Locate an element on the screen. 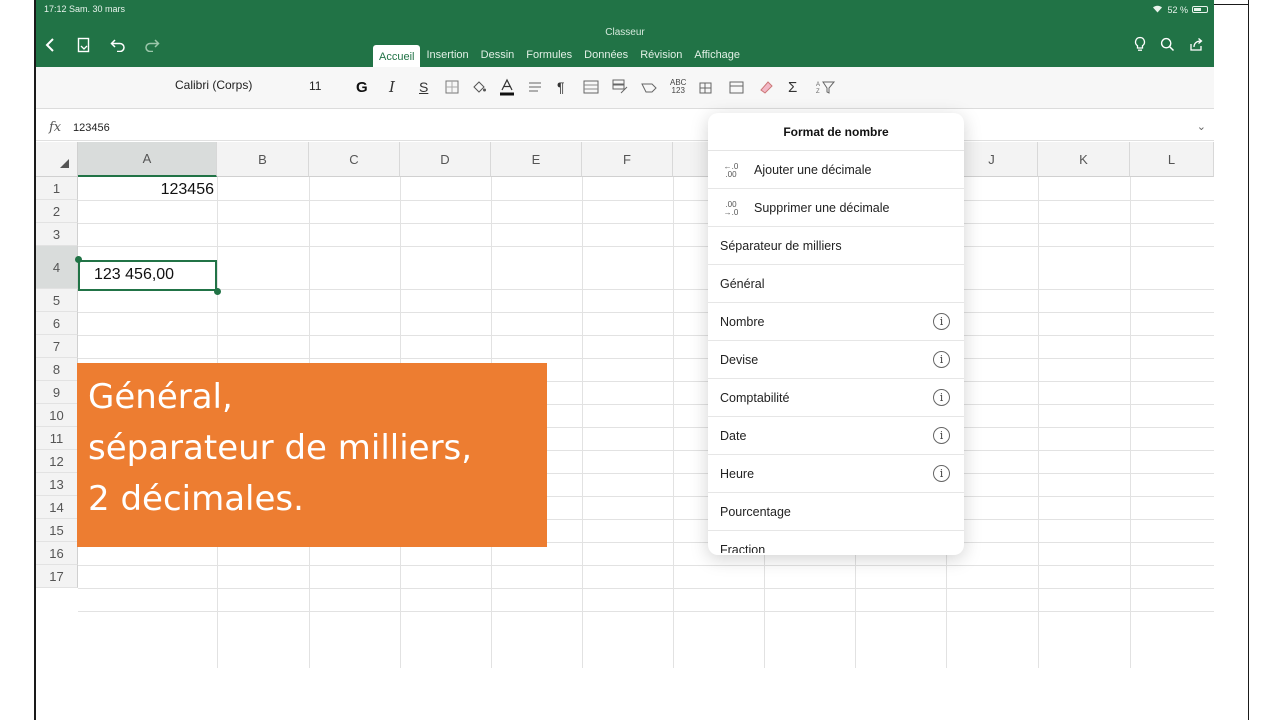 The width and height of the screenshot is (1282, 720). column-header-a: A is located at coordinates (147, 159).